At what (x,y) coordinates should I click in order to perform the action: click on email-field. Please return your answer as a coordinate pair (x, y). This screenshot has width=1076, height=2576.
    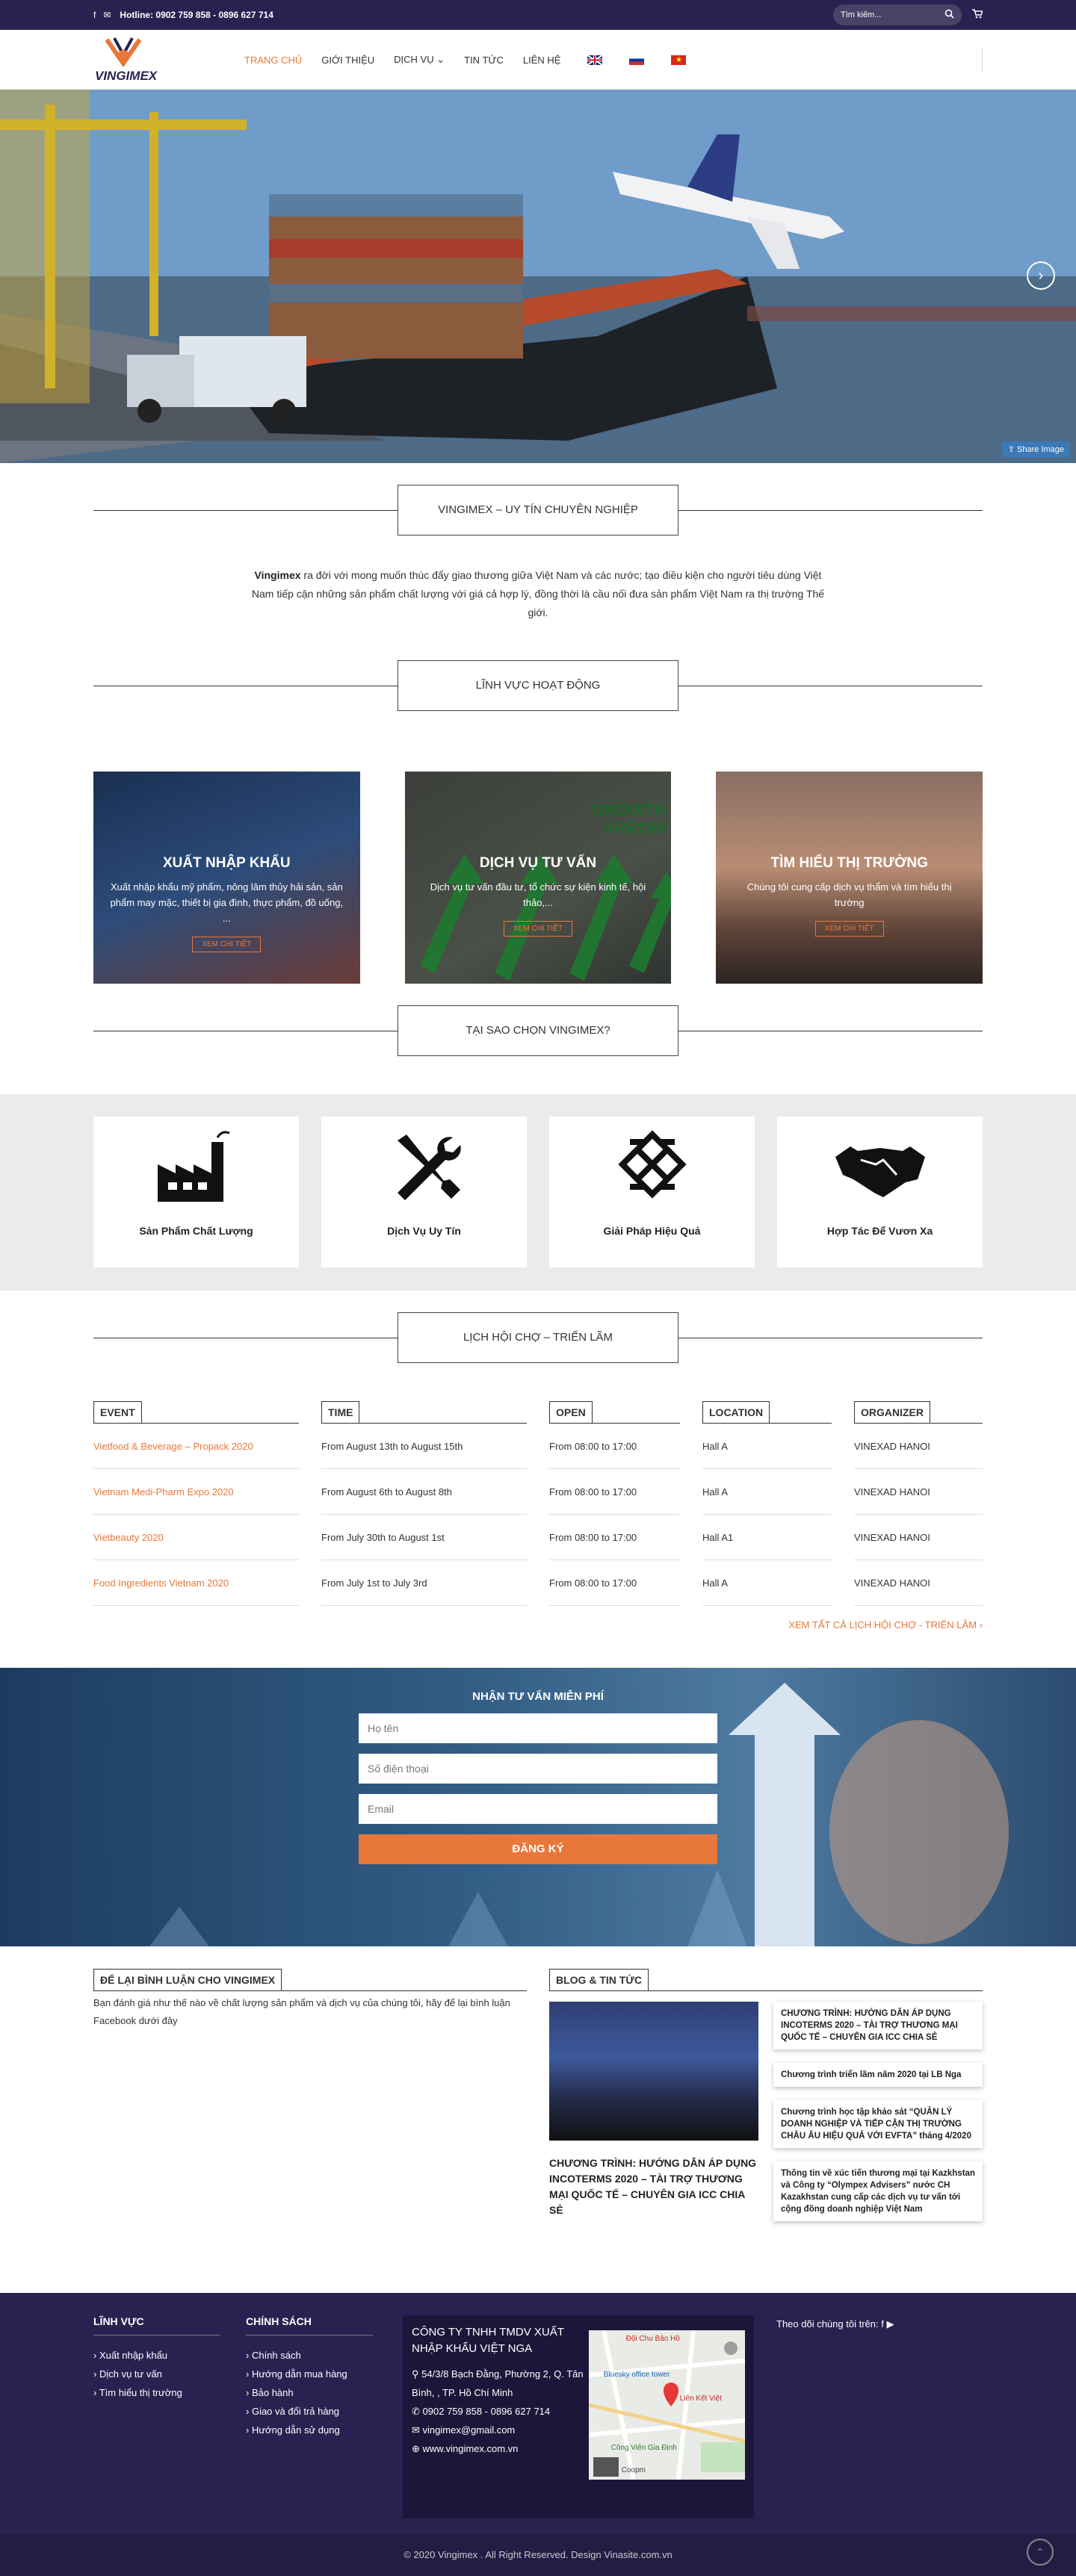
    Looking at the image, I should click on (538, 1809).